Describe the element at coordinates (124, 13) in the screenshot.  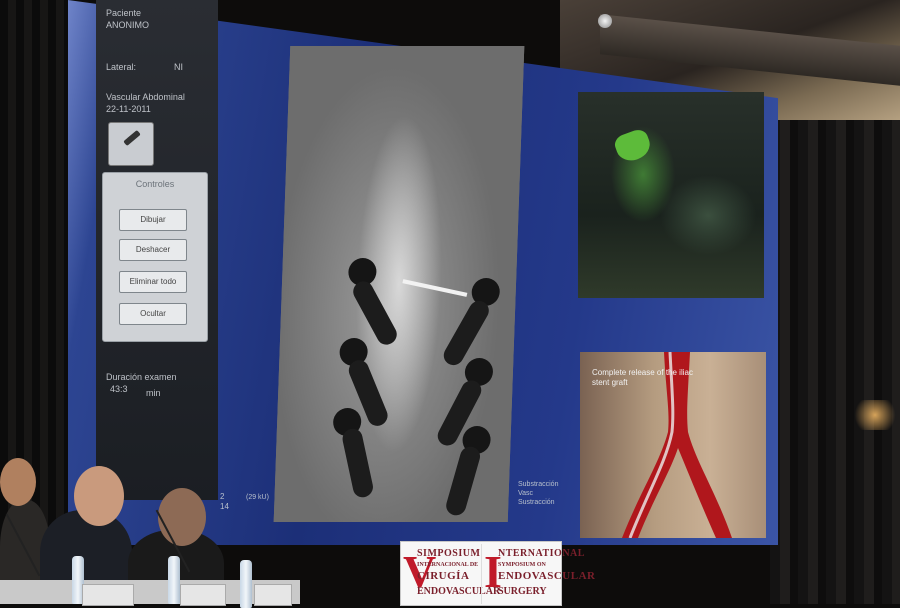
I see `panel-patient-label: Paciente` at that location.